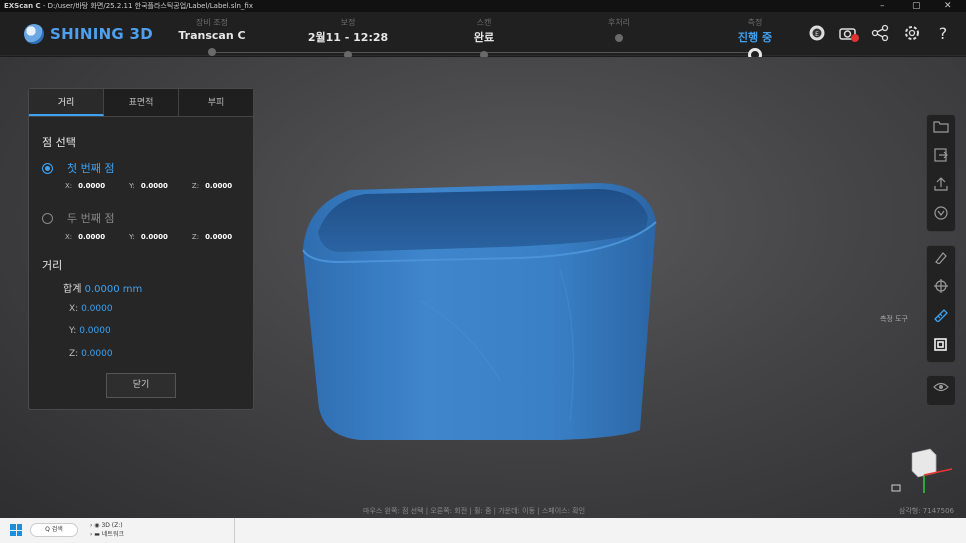 Image resolution: width=966 pixels, height=543 pixels. I want to click on tree-item-network: › ▬ 네트워크, so click(107, 534).